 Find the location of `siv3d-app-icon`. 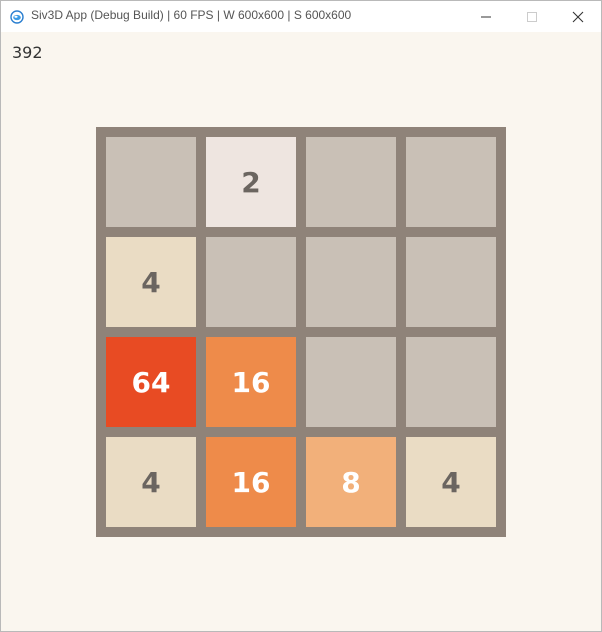

siv3d-app-icon is located at coordinates (17, 16).